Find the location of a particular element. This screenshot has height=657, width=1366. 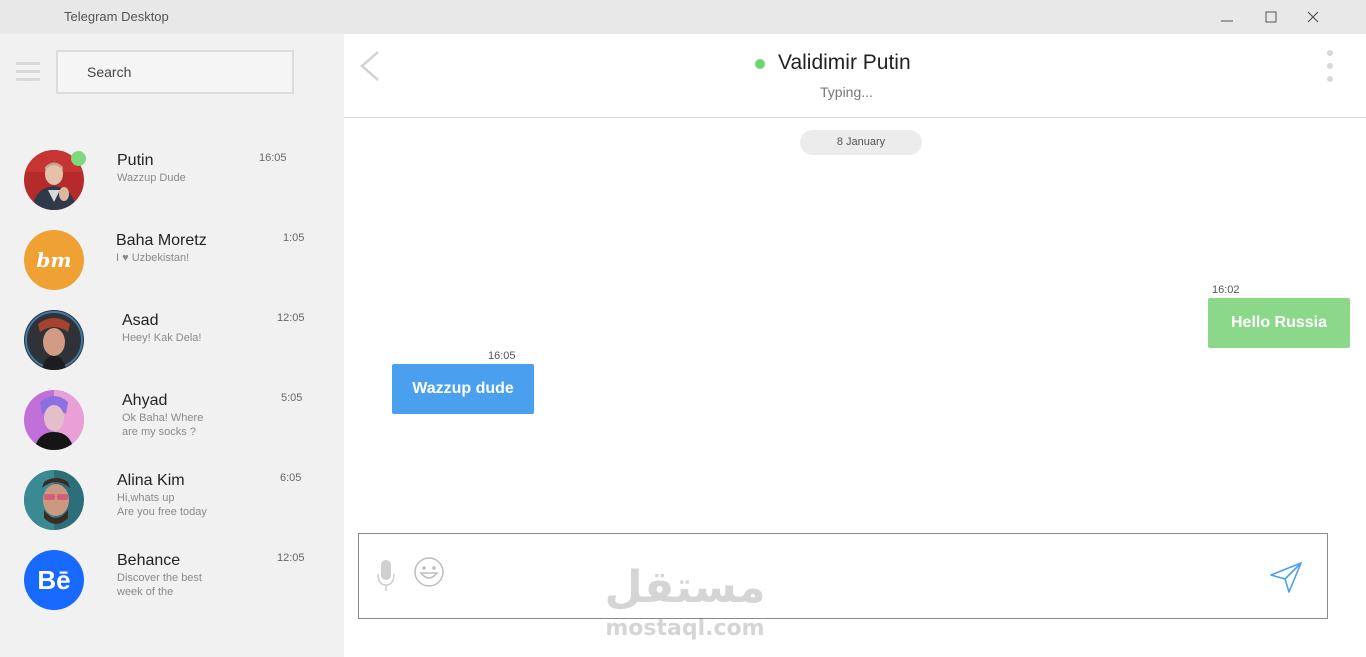

outgoing-message-bubble: Hello Russia is located at coordinates (1279, 323).